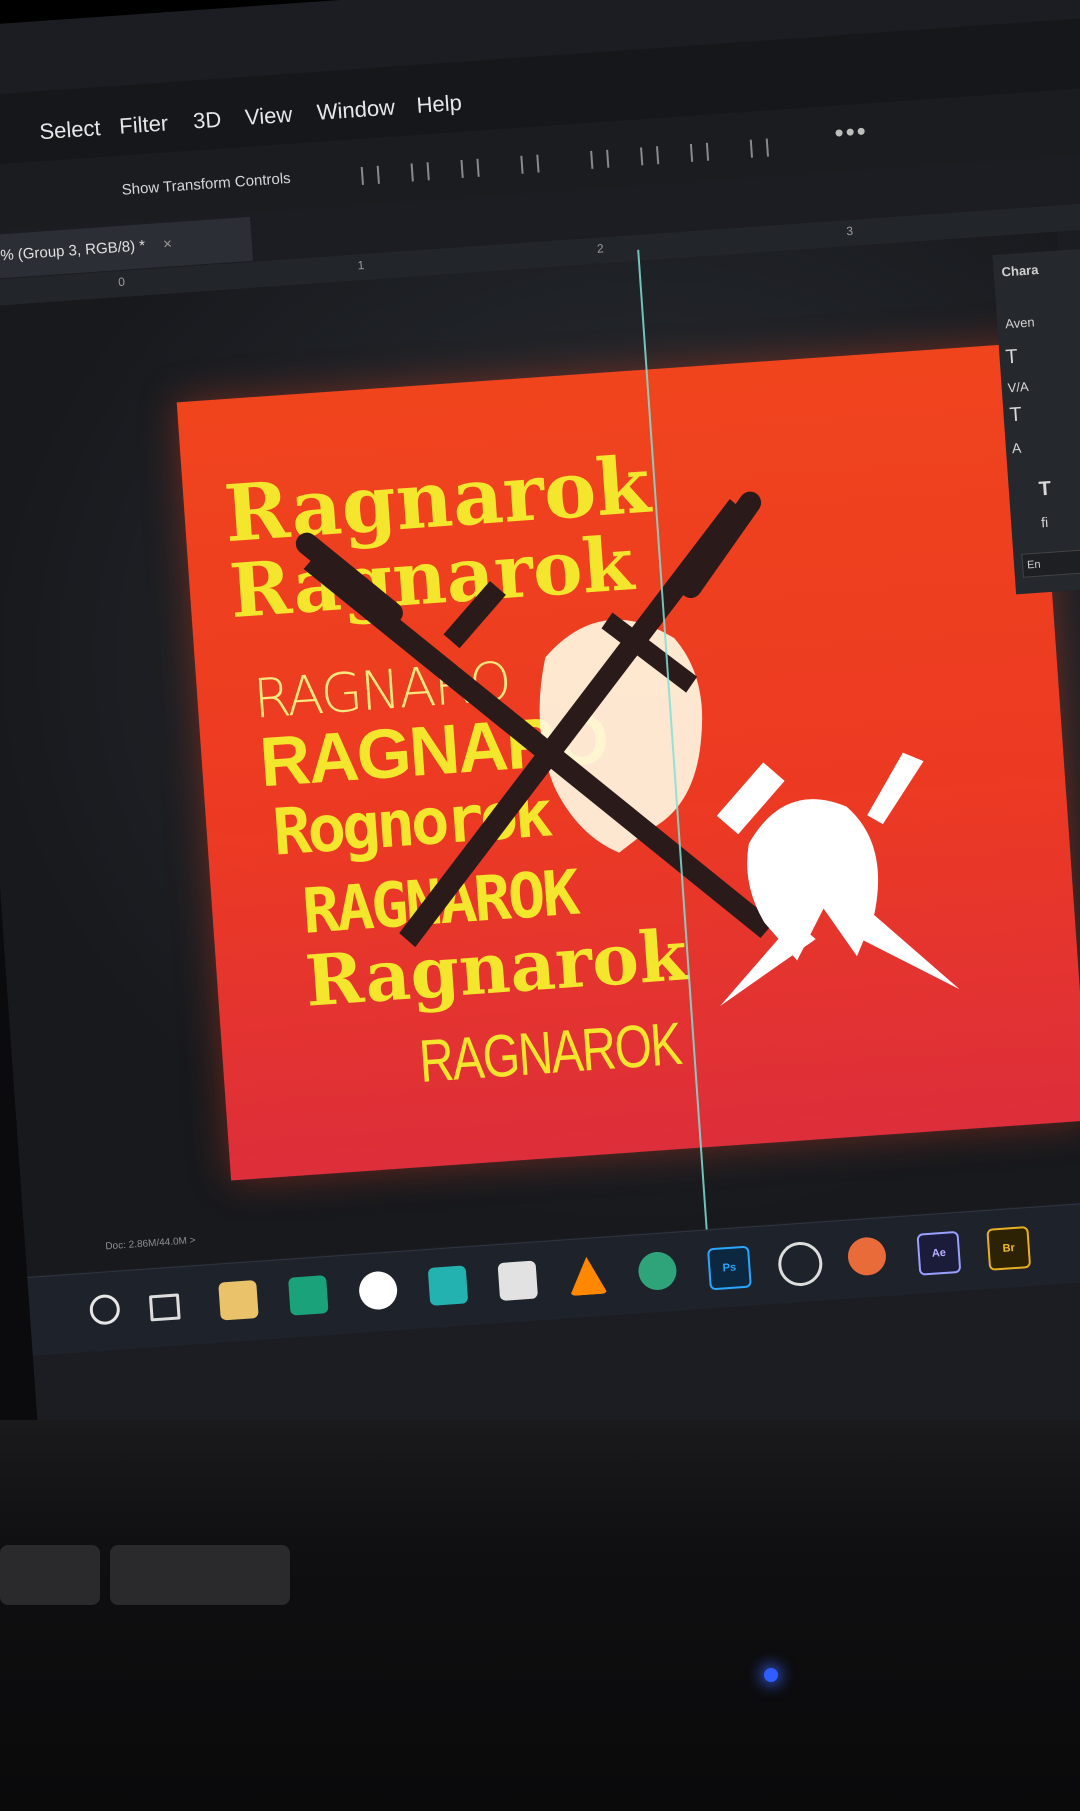  I want to click on font-family-field: Aven, so click(1020, 322).